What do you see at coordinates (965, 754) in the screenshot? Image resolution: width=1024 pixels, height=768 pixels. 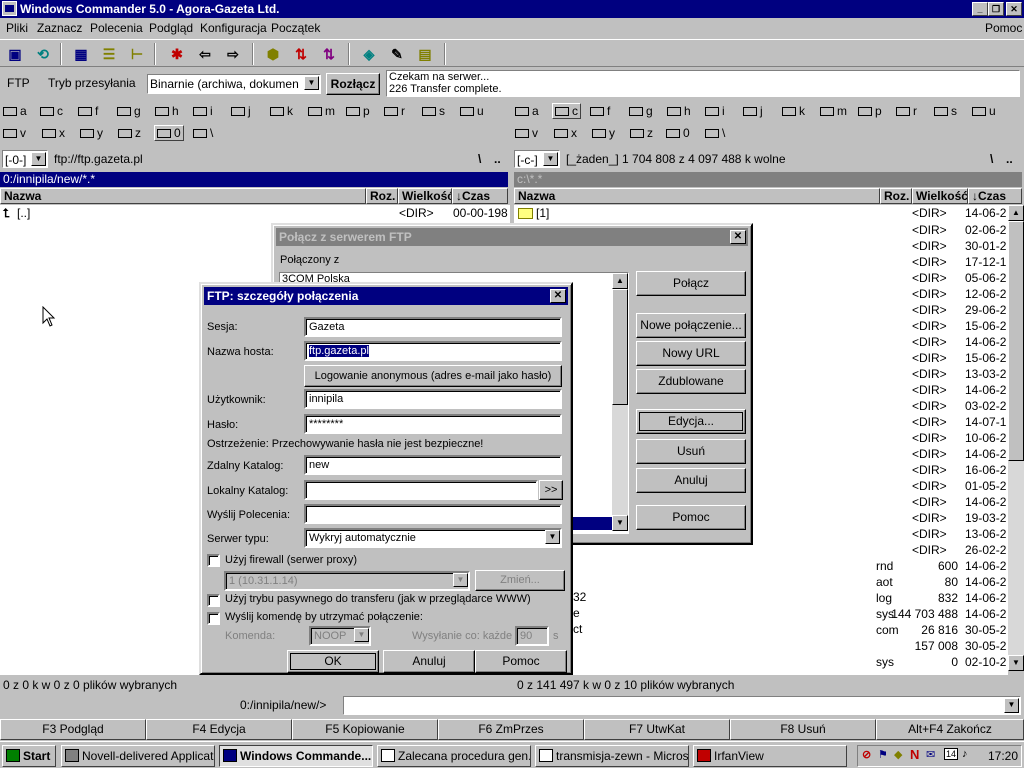 I see `speaker-icon: ♪` at bounding box center [965, 754].